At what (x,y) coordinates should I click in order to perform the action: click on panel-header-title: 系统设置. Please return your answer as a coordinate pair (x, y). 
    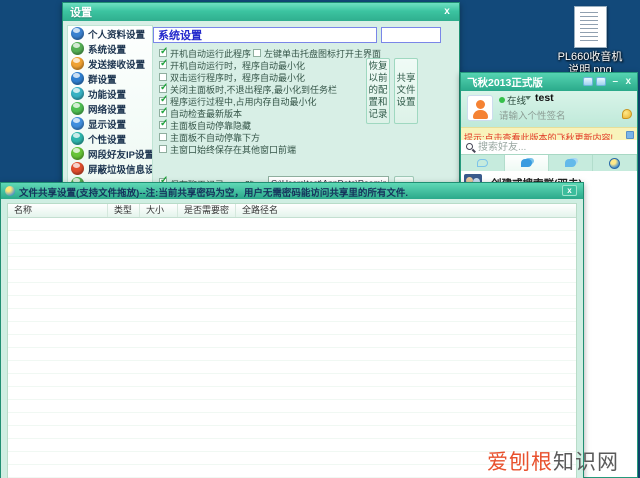
    Looking at the image, I should click on (180, 36).